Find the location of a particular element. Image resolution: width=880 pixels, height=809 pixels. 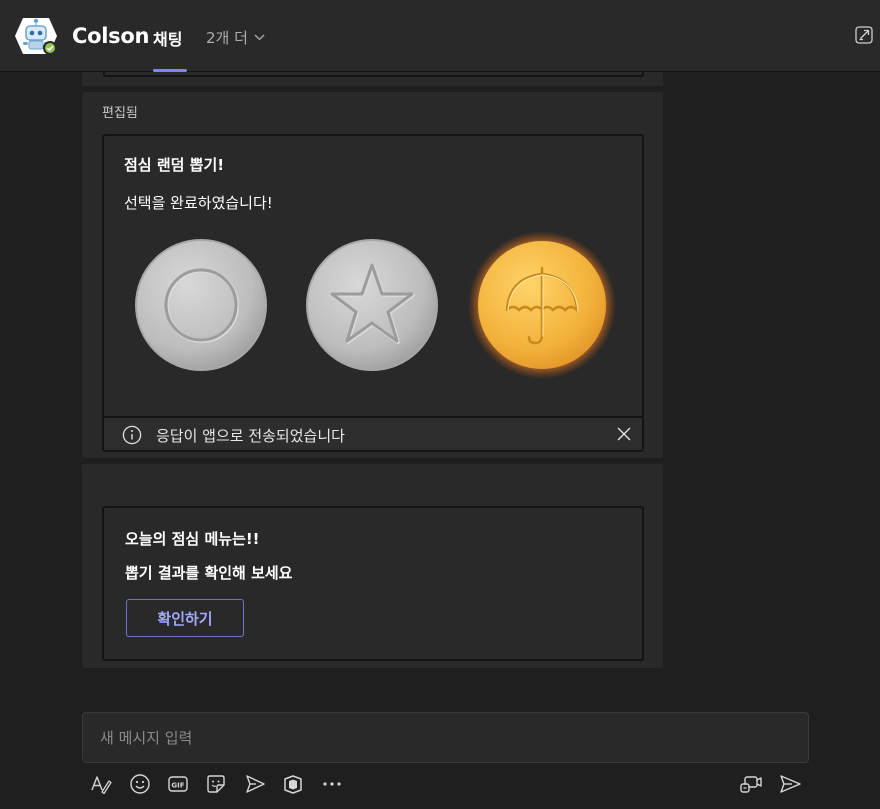

send-icon is located at coordinates (790, 784).